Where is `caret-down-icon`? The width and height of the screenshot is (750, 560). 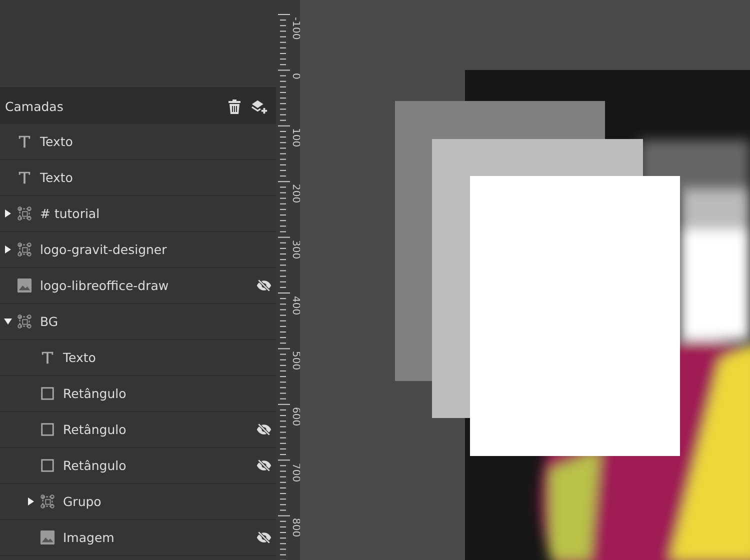
caret-down-icon is located at coordinates (8, 321).